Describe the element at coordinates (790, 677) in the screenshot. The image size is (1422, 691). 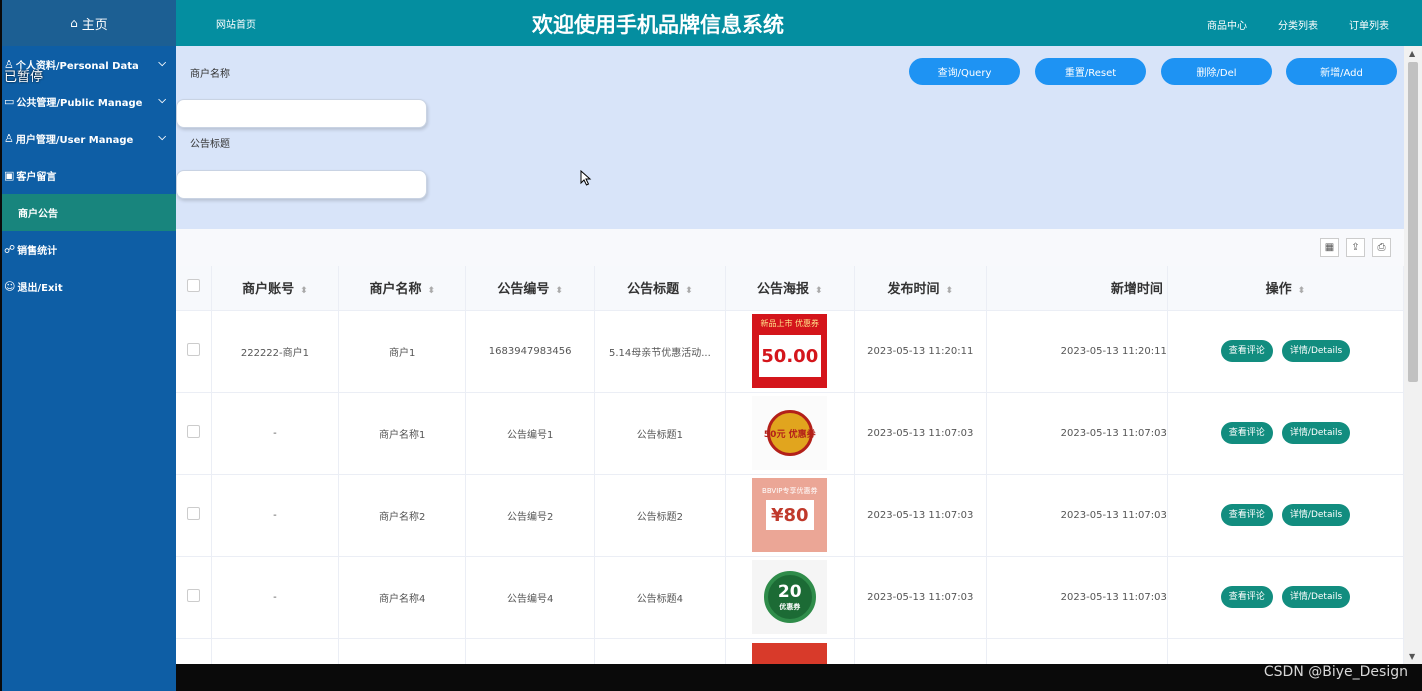
I see `bottom-bar` at that location.